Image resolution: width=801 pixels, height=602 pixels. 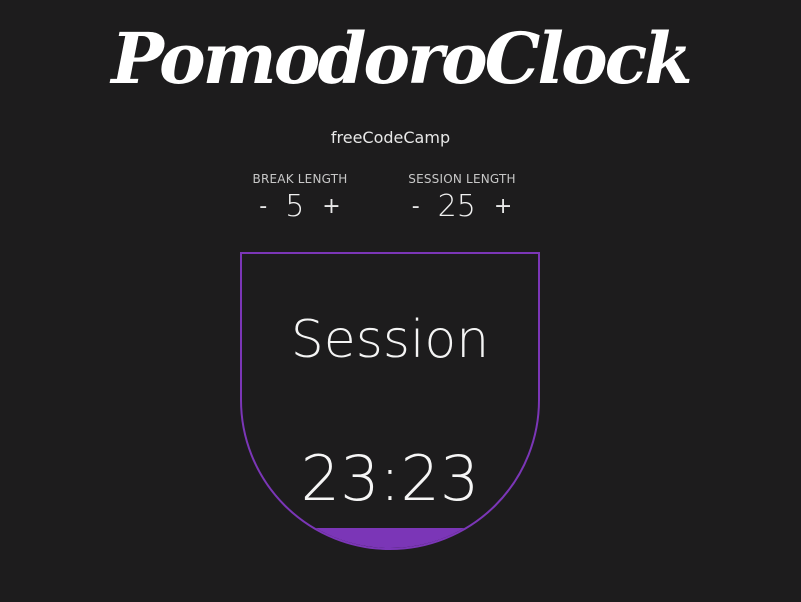 What do you see at coordinates (503, 207) in the screenshot?
I see `session-increment-button: +` at bounding box center [503, 207].